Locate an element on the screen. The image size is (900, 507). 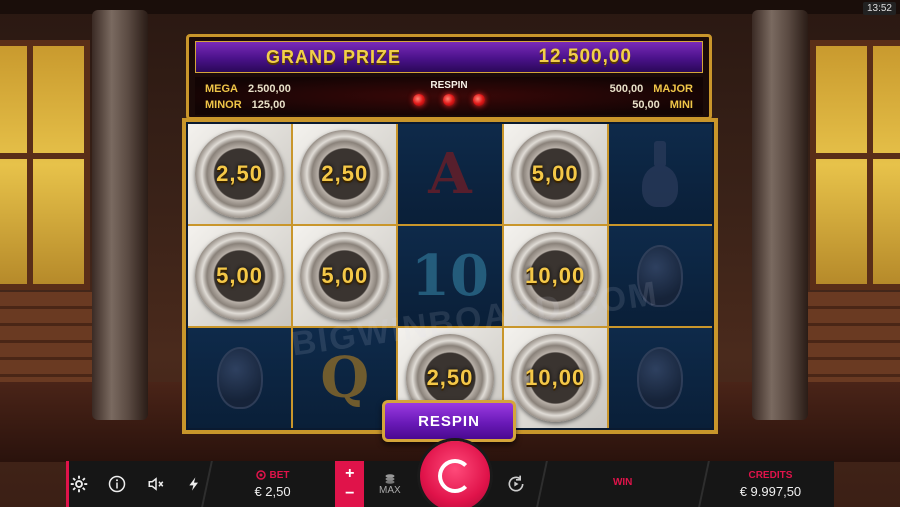
bet-stepper: + − is located at coordinates (350, 484).